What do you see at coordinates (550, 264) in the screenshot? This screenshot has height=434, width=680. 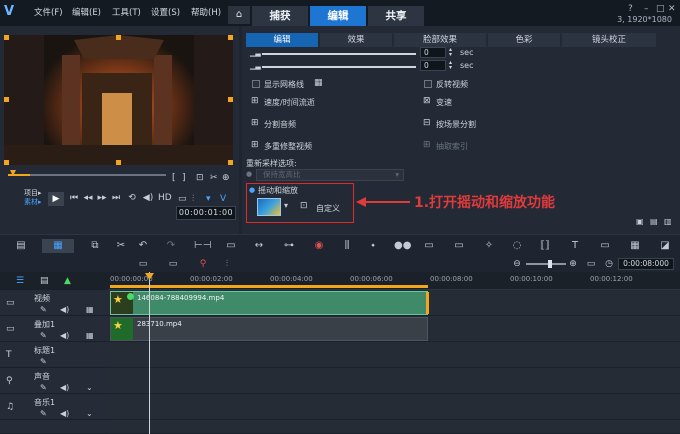 I see `zoom-slider-thumb` at bounding box center [550, 264].